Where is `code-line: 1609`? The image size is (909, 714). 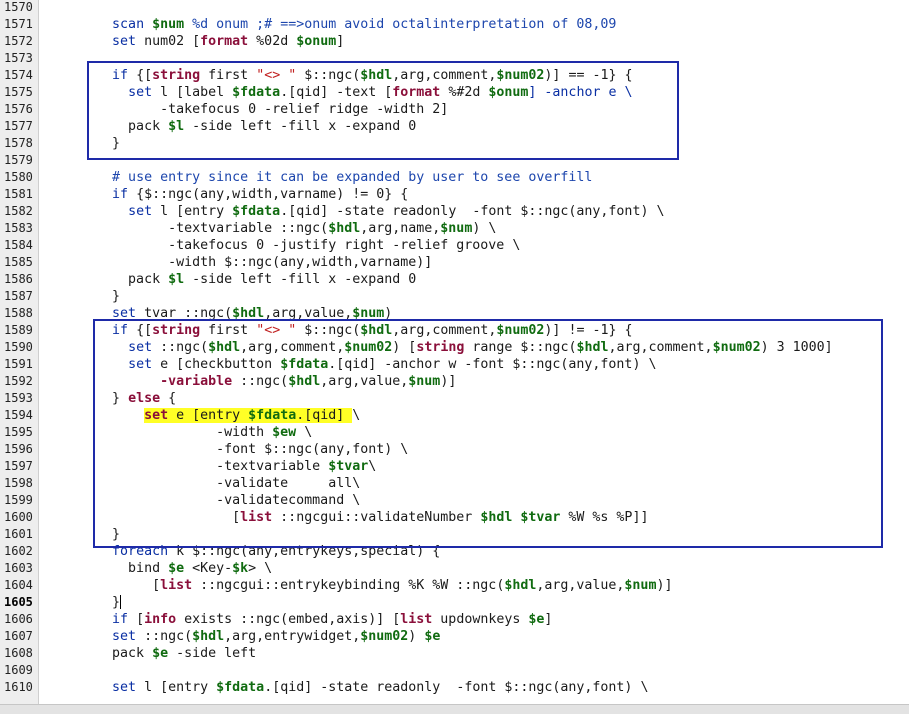
code-line: 1609 is located at coordinates (454, 670).